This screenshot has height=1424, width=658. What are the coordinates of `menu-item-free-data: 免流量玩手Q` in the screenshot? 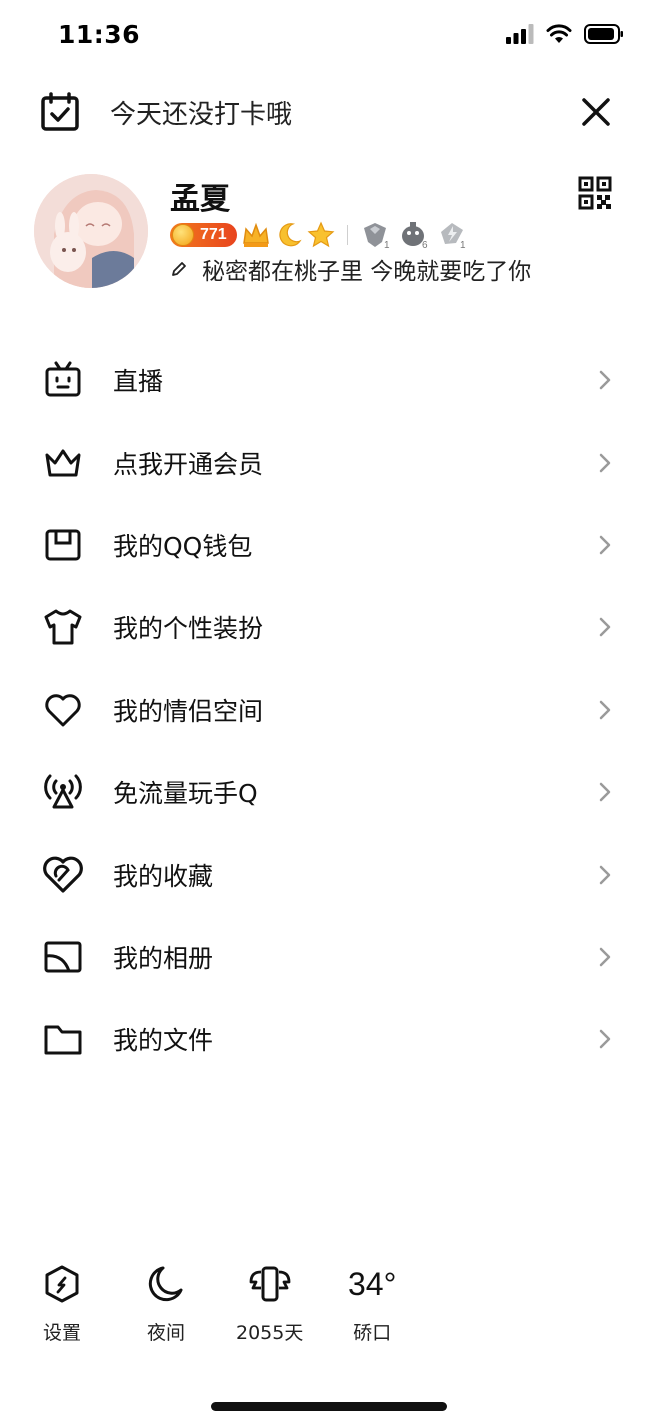 It's located at (329, 792).